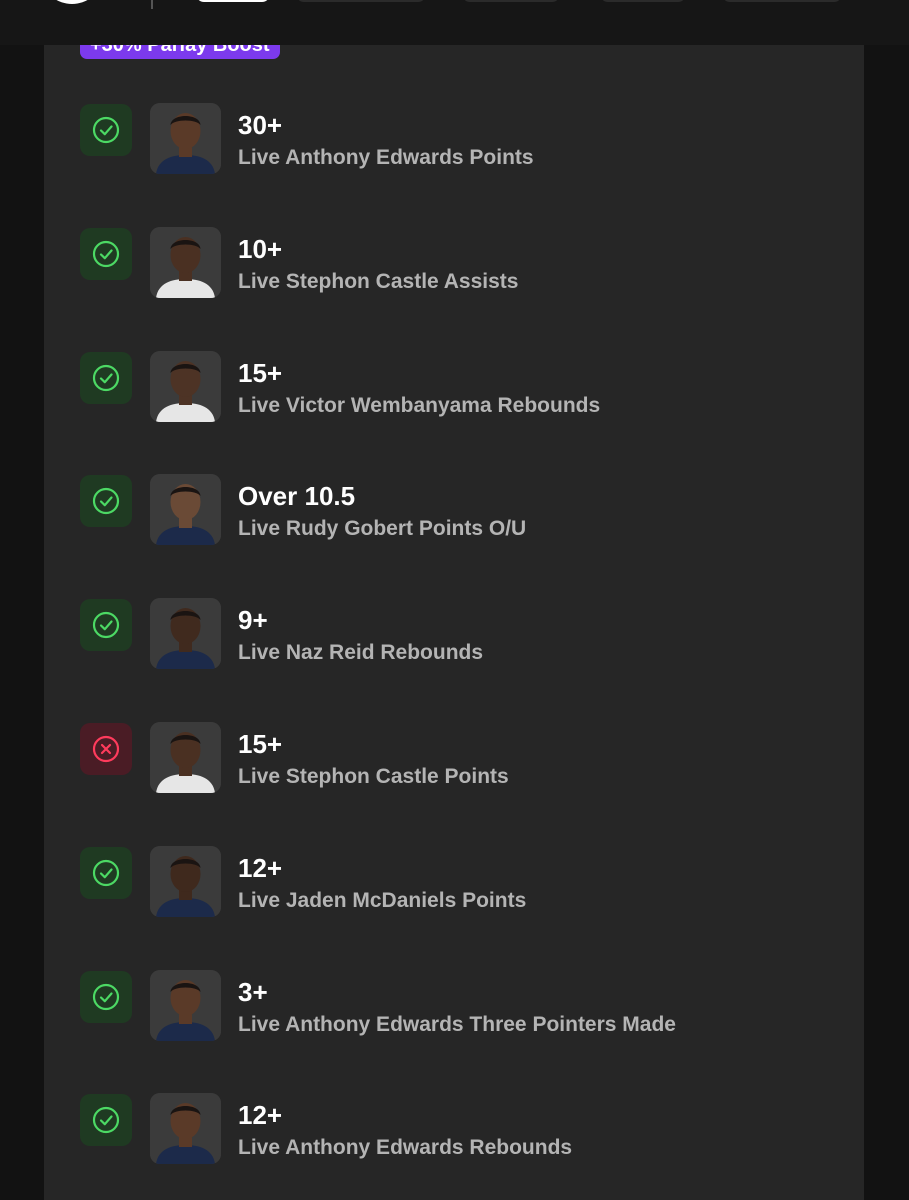  Describe the element at coordinates (378, 281) in the screenshot. I see `leg-market: Live Stephon Castle Assists` at that location.